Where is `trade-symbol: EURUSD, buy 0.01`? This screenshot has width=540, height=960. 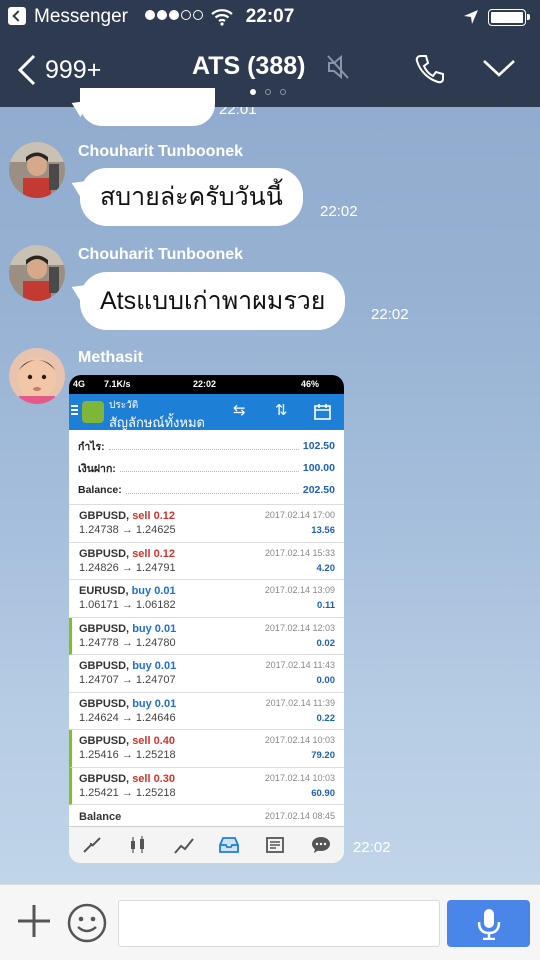 trade-symbol: EURUSD, buy 0.01 is located at coordinates (127, 591).